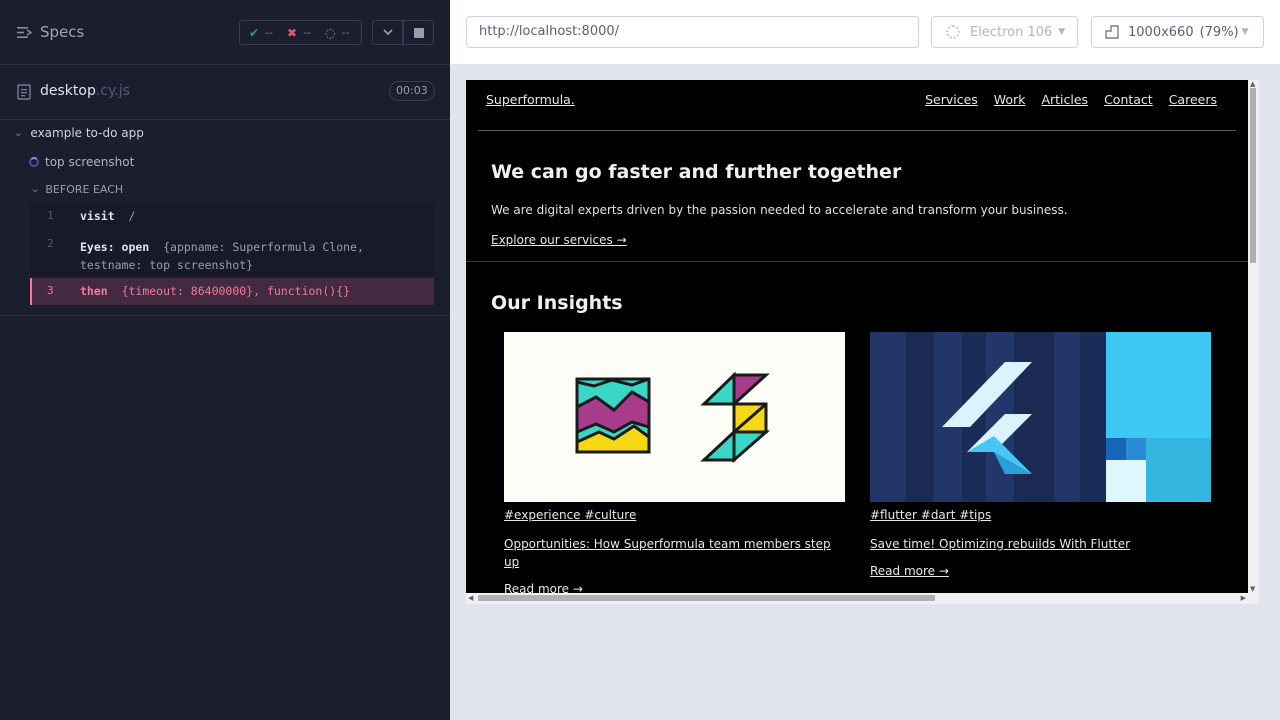  What do you see at coordinates (1252, 589) in the screenshot?
I see `scroll-down-arrow-icon: ▼` at bounding box center [1252, 589].